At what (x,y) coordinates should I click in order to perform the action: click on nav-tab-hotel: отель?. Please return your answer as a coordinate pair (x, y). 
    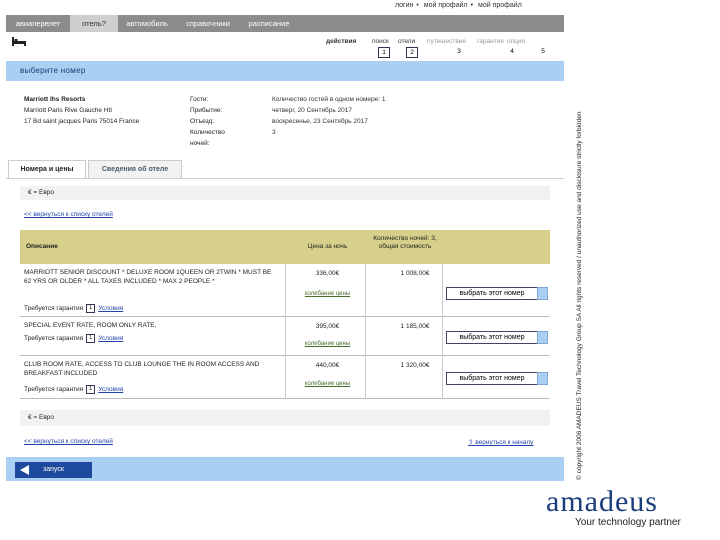
    Looking at the image, I should click on (94, 23).